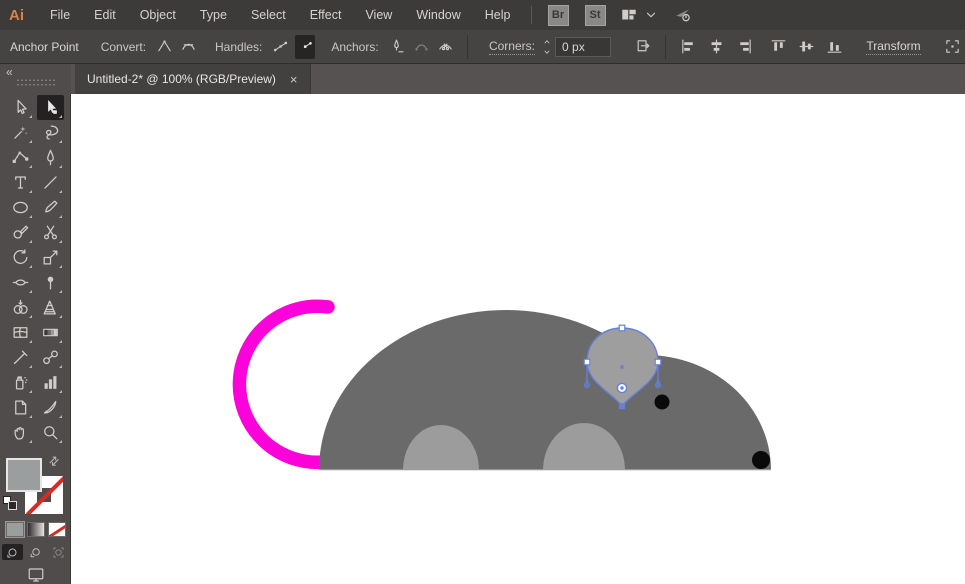 The image size is (965, 584). I want to click on menu-item-type: Type, so click(213, 15).